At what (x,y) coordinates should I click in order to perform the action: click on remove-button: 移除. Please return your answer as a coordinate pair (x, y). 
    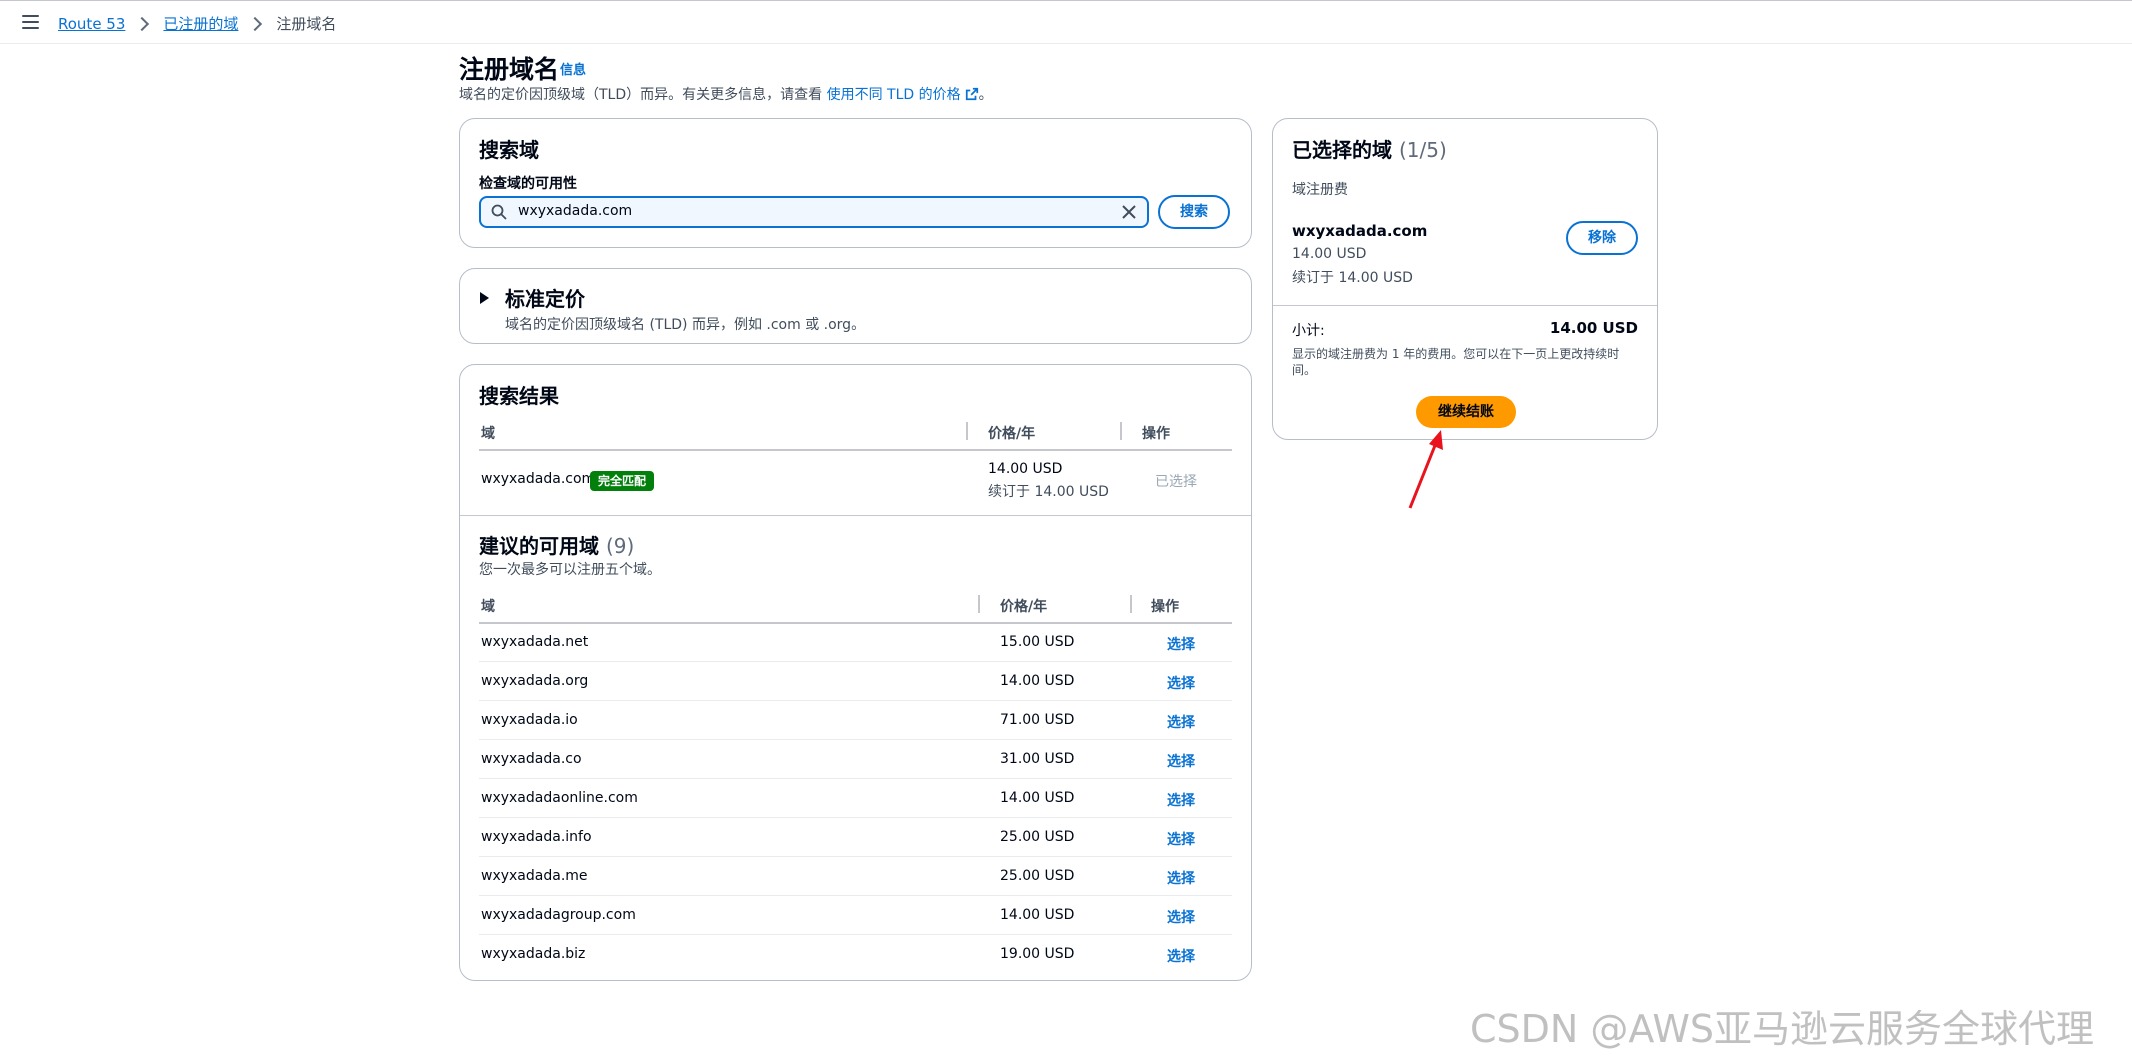
    Looking at the image, I should click on (1602, 238).